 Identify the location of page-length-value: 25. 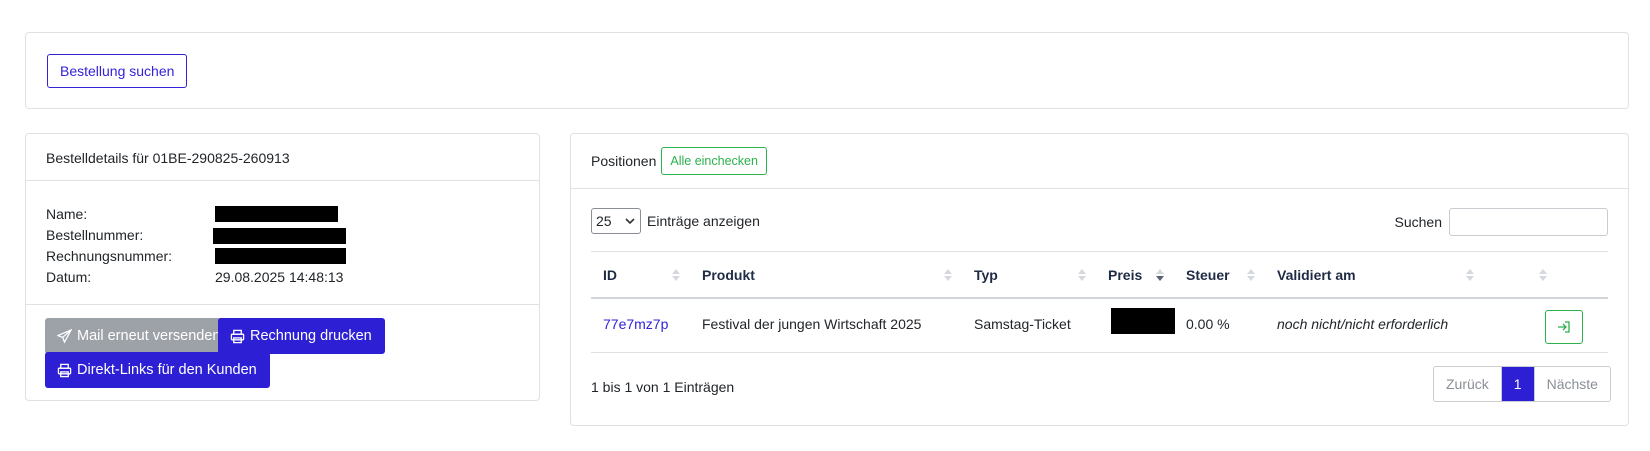
(604, 221).